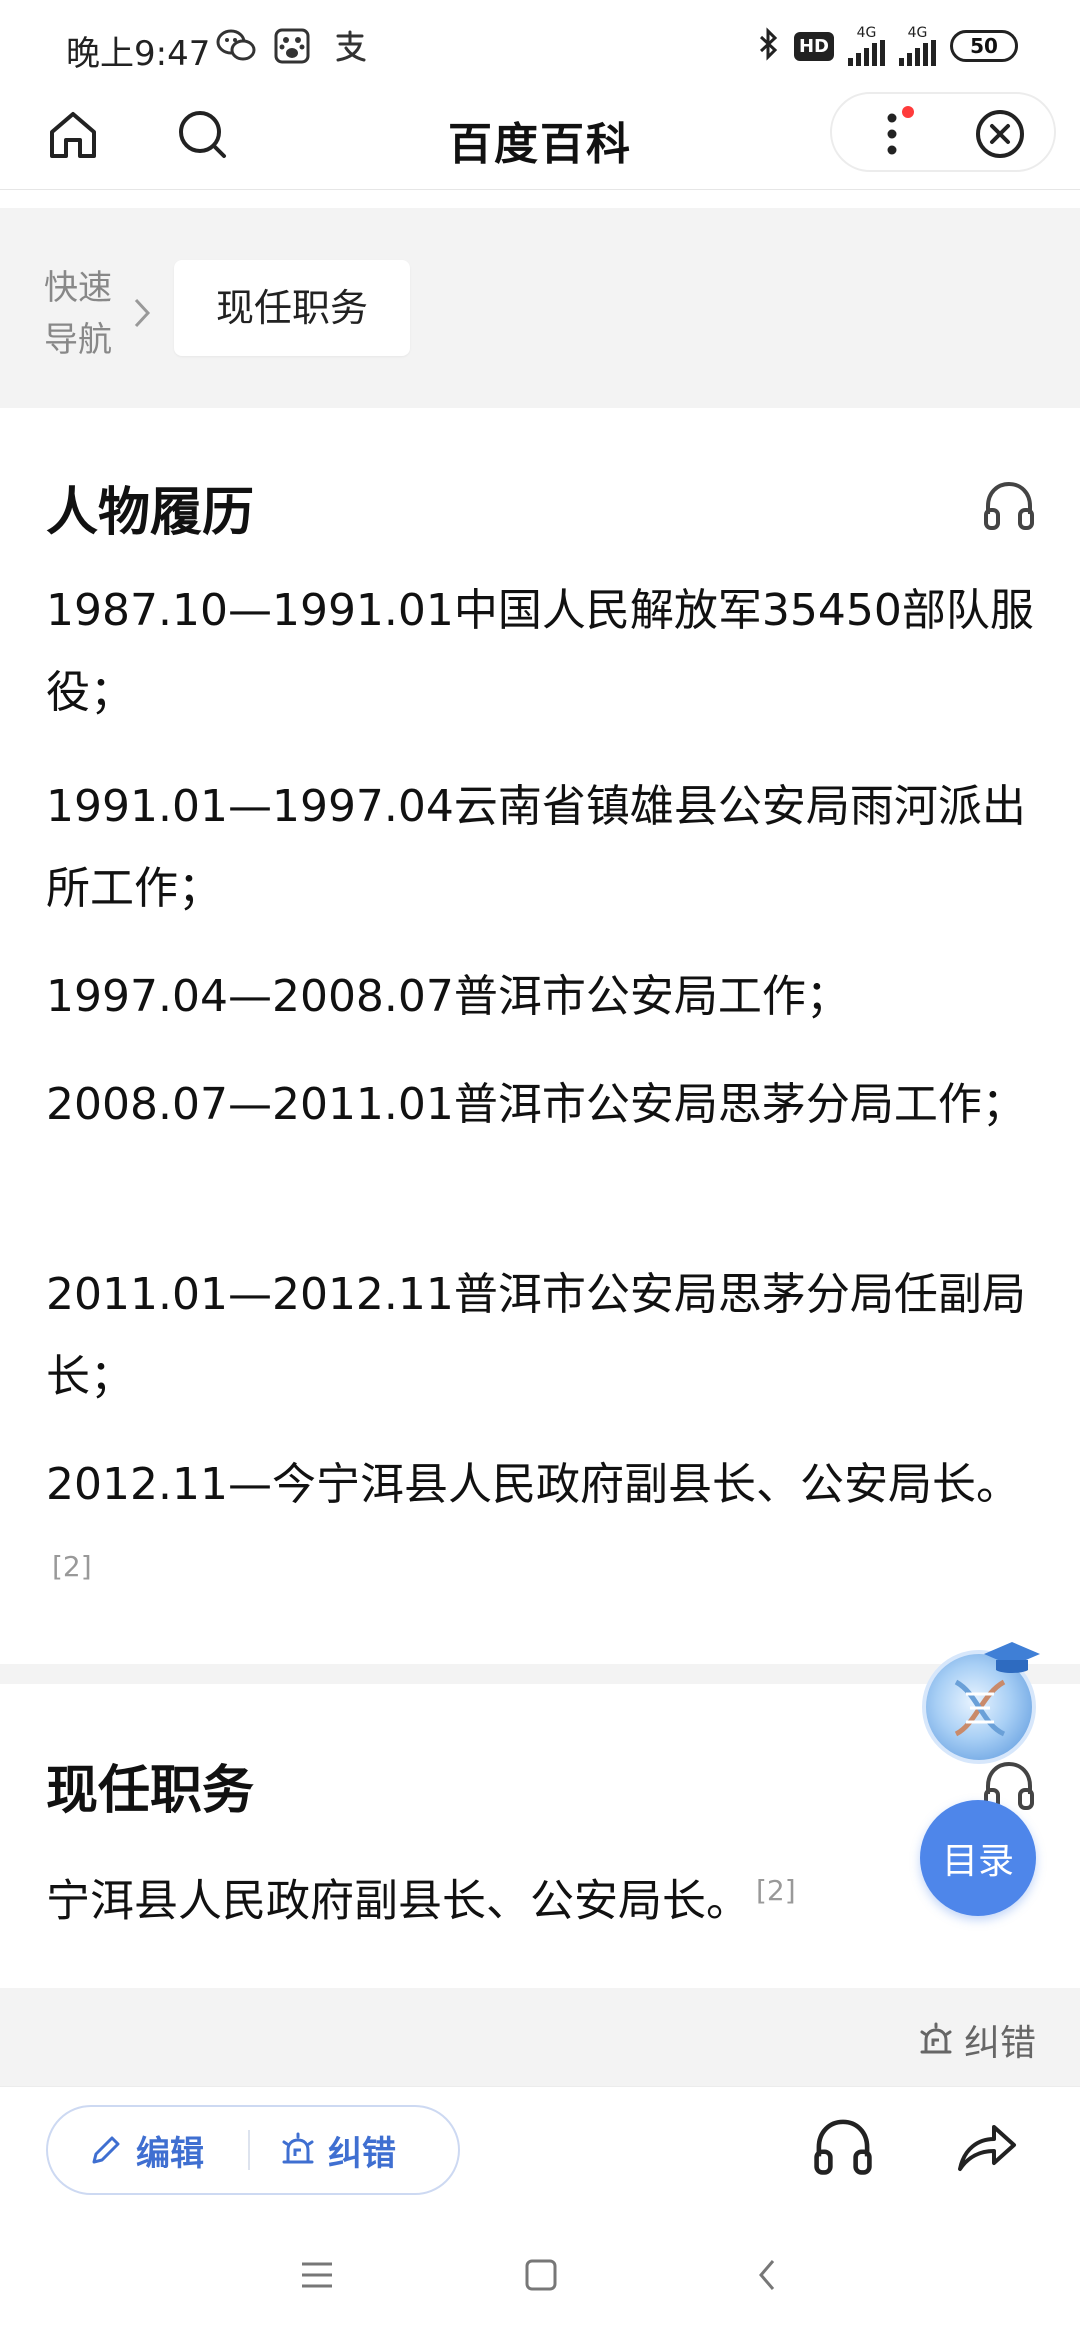 The height and width of the screenshot is (2340, 1080). Describe the element at coordinates (533, 1484) in the screenshot. I see `career-entry-text: 2012.11—今宁洱县人民政府副县长、公安局长。` at that location.